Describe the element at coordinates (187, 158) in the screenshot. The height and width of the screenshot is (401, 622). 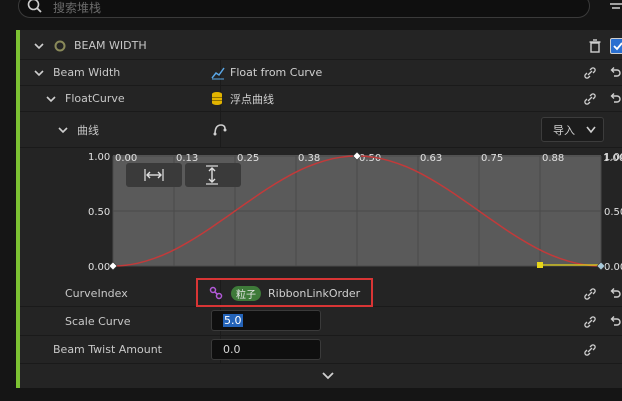
I see `x-tick-label: 0.13` at that location.